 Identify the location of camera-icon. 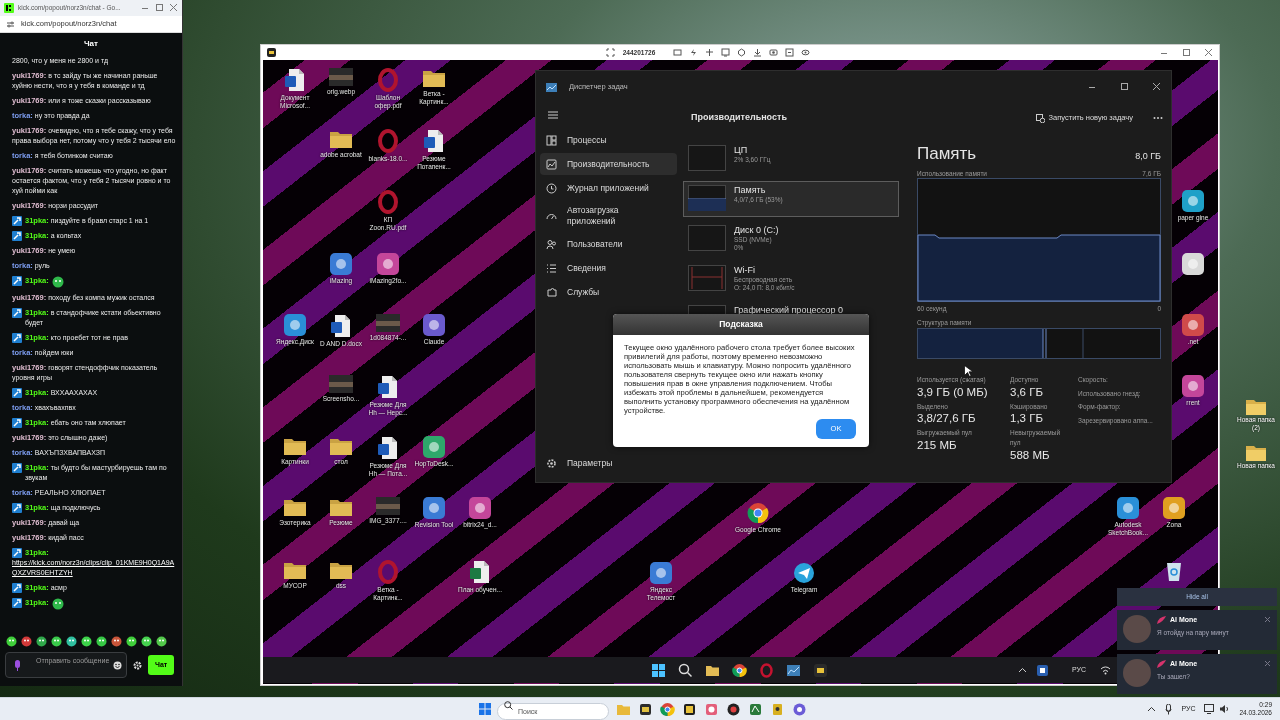
(774, 52).